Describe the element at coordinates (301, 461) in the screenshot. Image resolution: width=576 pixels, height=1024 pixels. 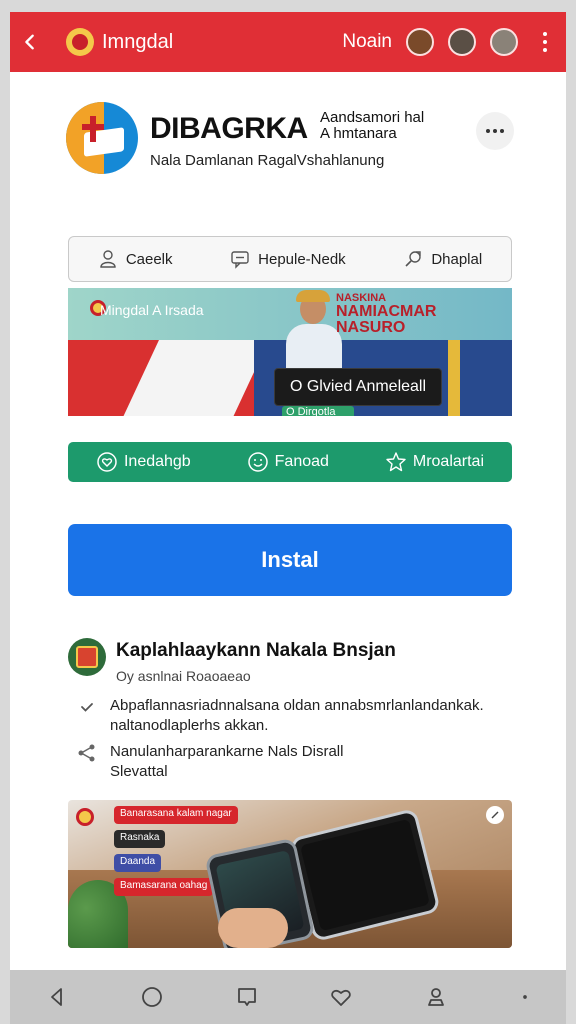
I see `feature-bar-label: Fanoad` at that location.